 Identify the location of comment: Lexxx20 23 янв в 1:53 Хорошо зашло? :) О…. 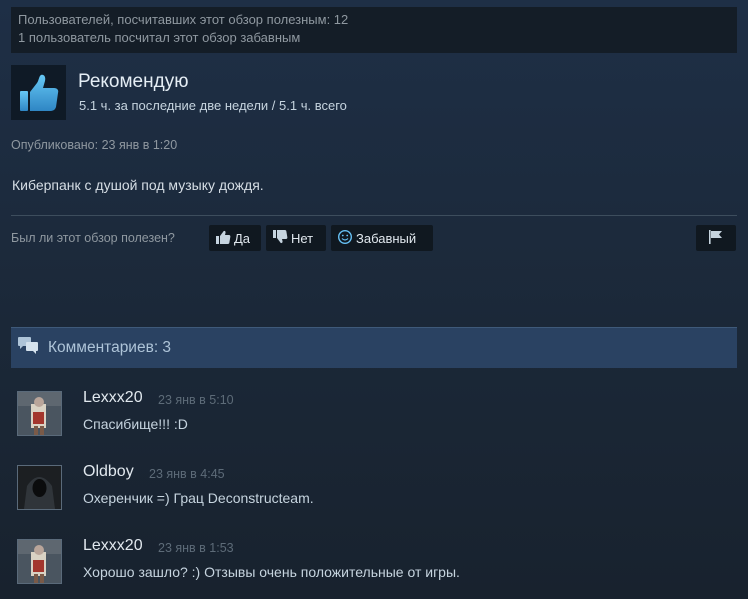
(377, 568).